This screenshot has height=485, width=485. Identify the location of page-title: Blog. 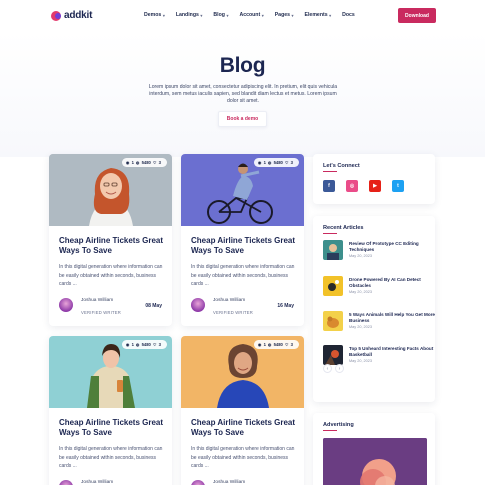
(242, 65).